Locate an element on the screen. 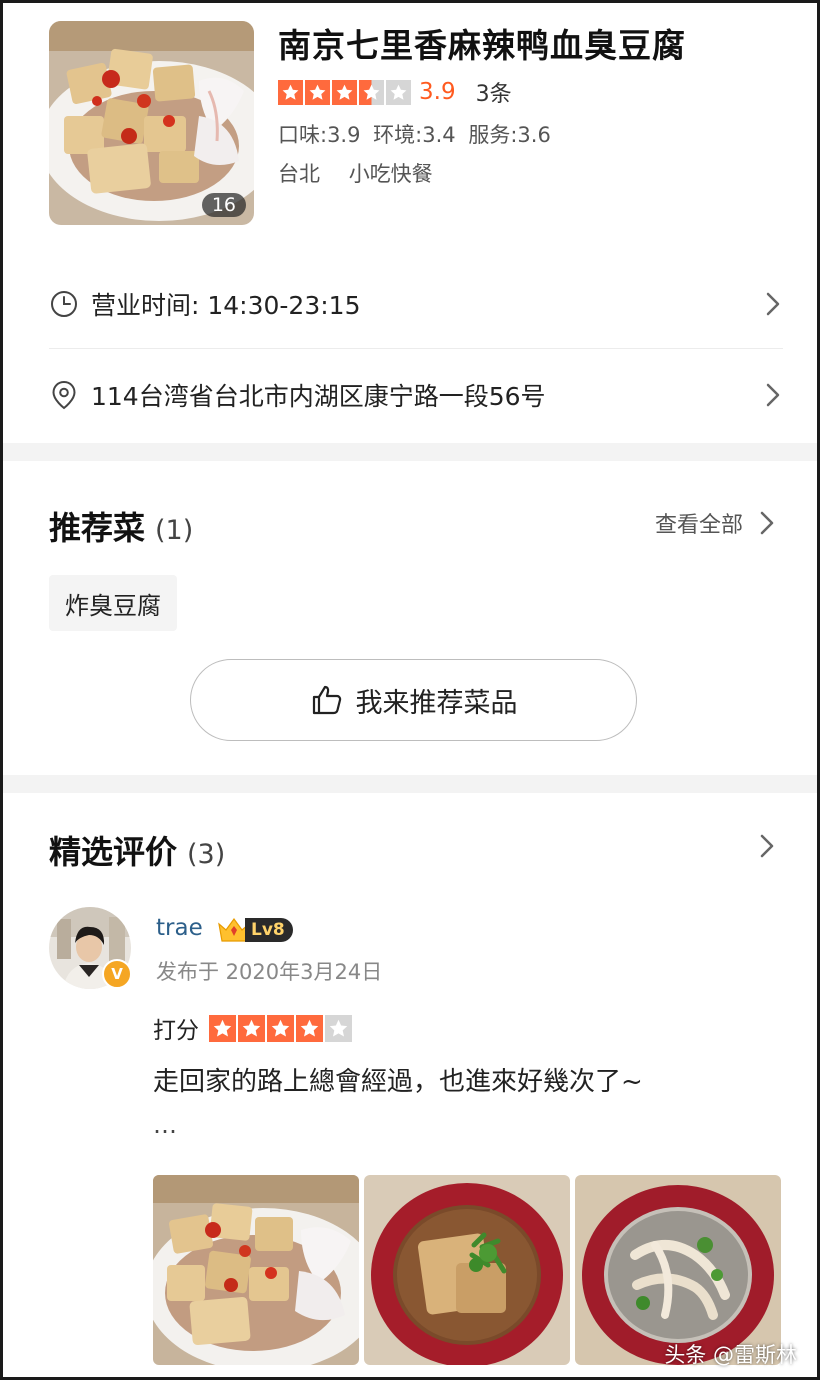 This screenshot has width=820, height=1380. reviews-section-title: 精选评价 (3) is located at coordinates (137, 850).